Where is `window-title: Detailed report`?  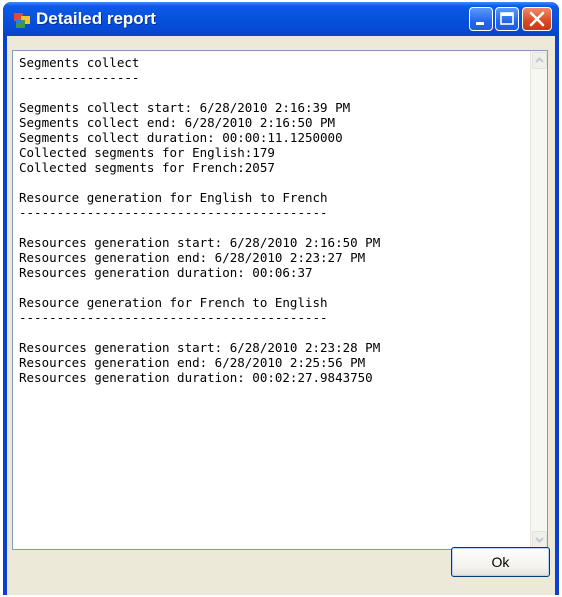 window-title: Detailed report is located at coordinates (96, 18).